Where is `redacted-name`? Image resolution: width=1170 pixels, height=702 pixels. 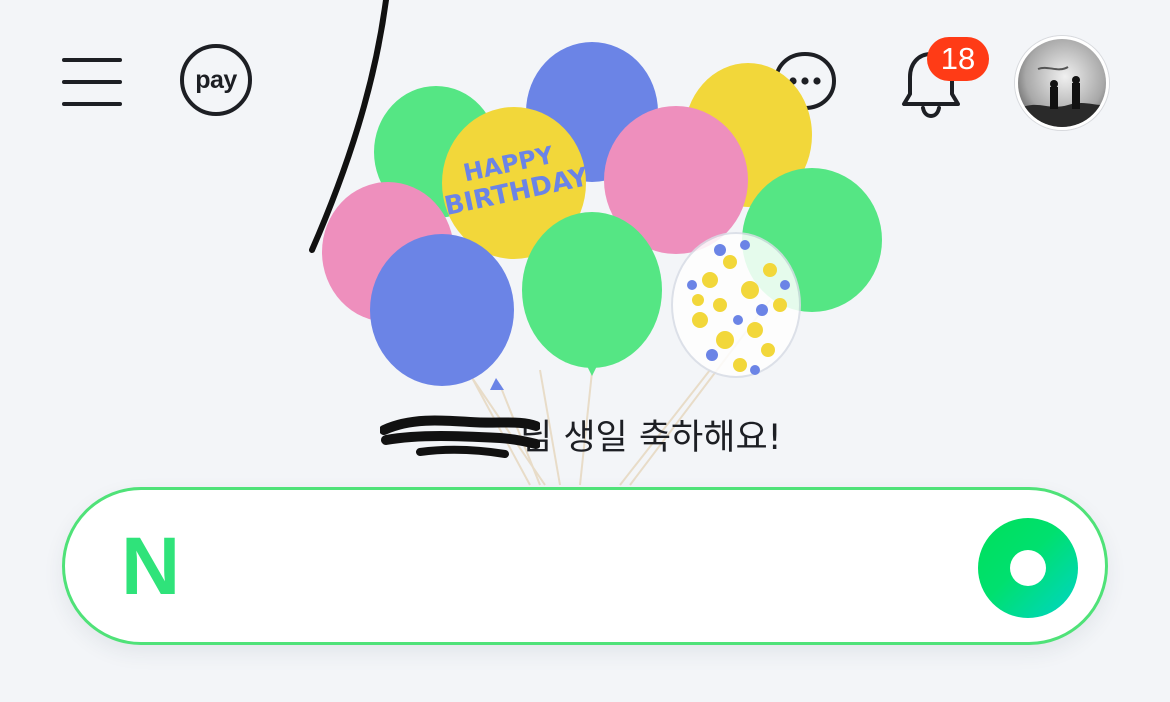
redacted-name is located at coordinates (460, 434).